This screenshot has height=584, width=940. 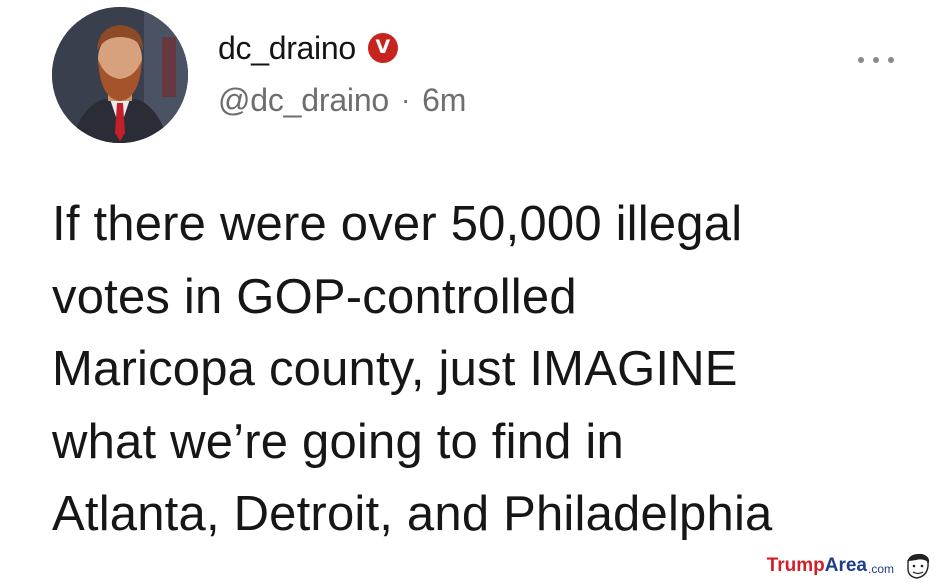 What do you see at coordinates (412, 514) in the screenshot?
I see `post-text-line: Atlanta, Detroit, and Philadelphia` at bounding box center [412, 514].